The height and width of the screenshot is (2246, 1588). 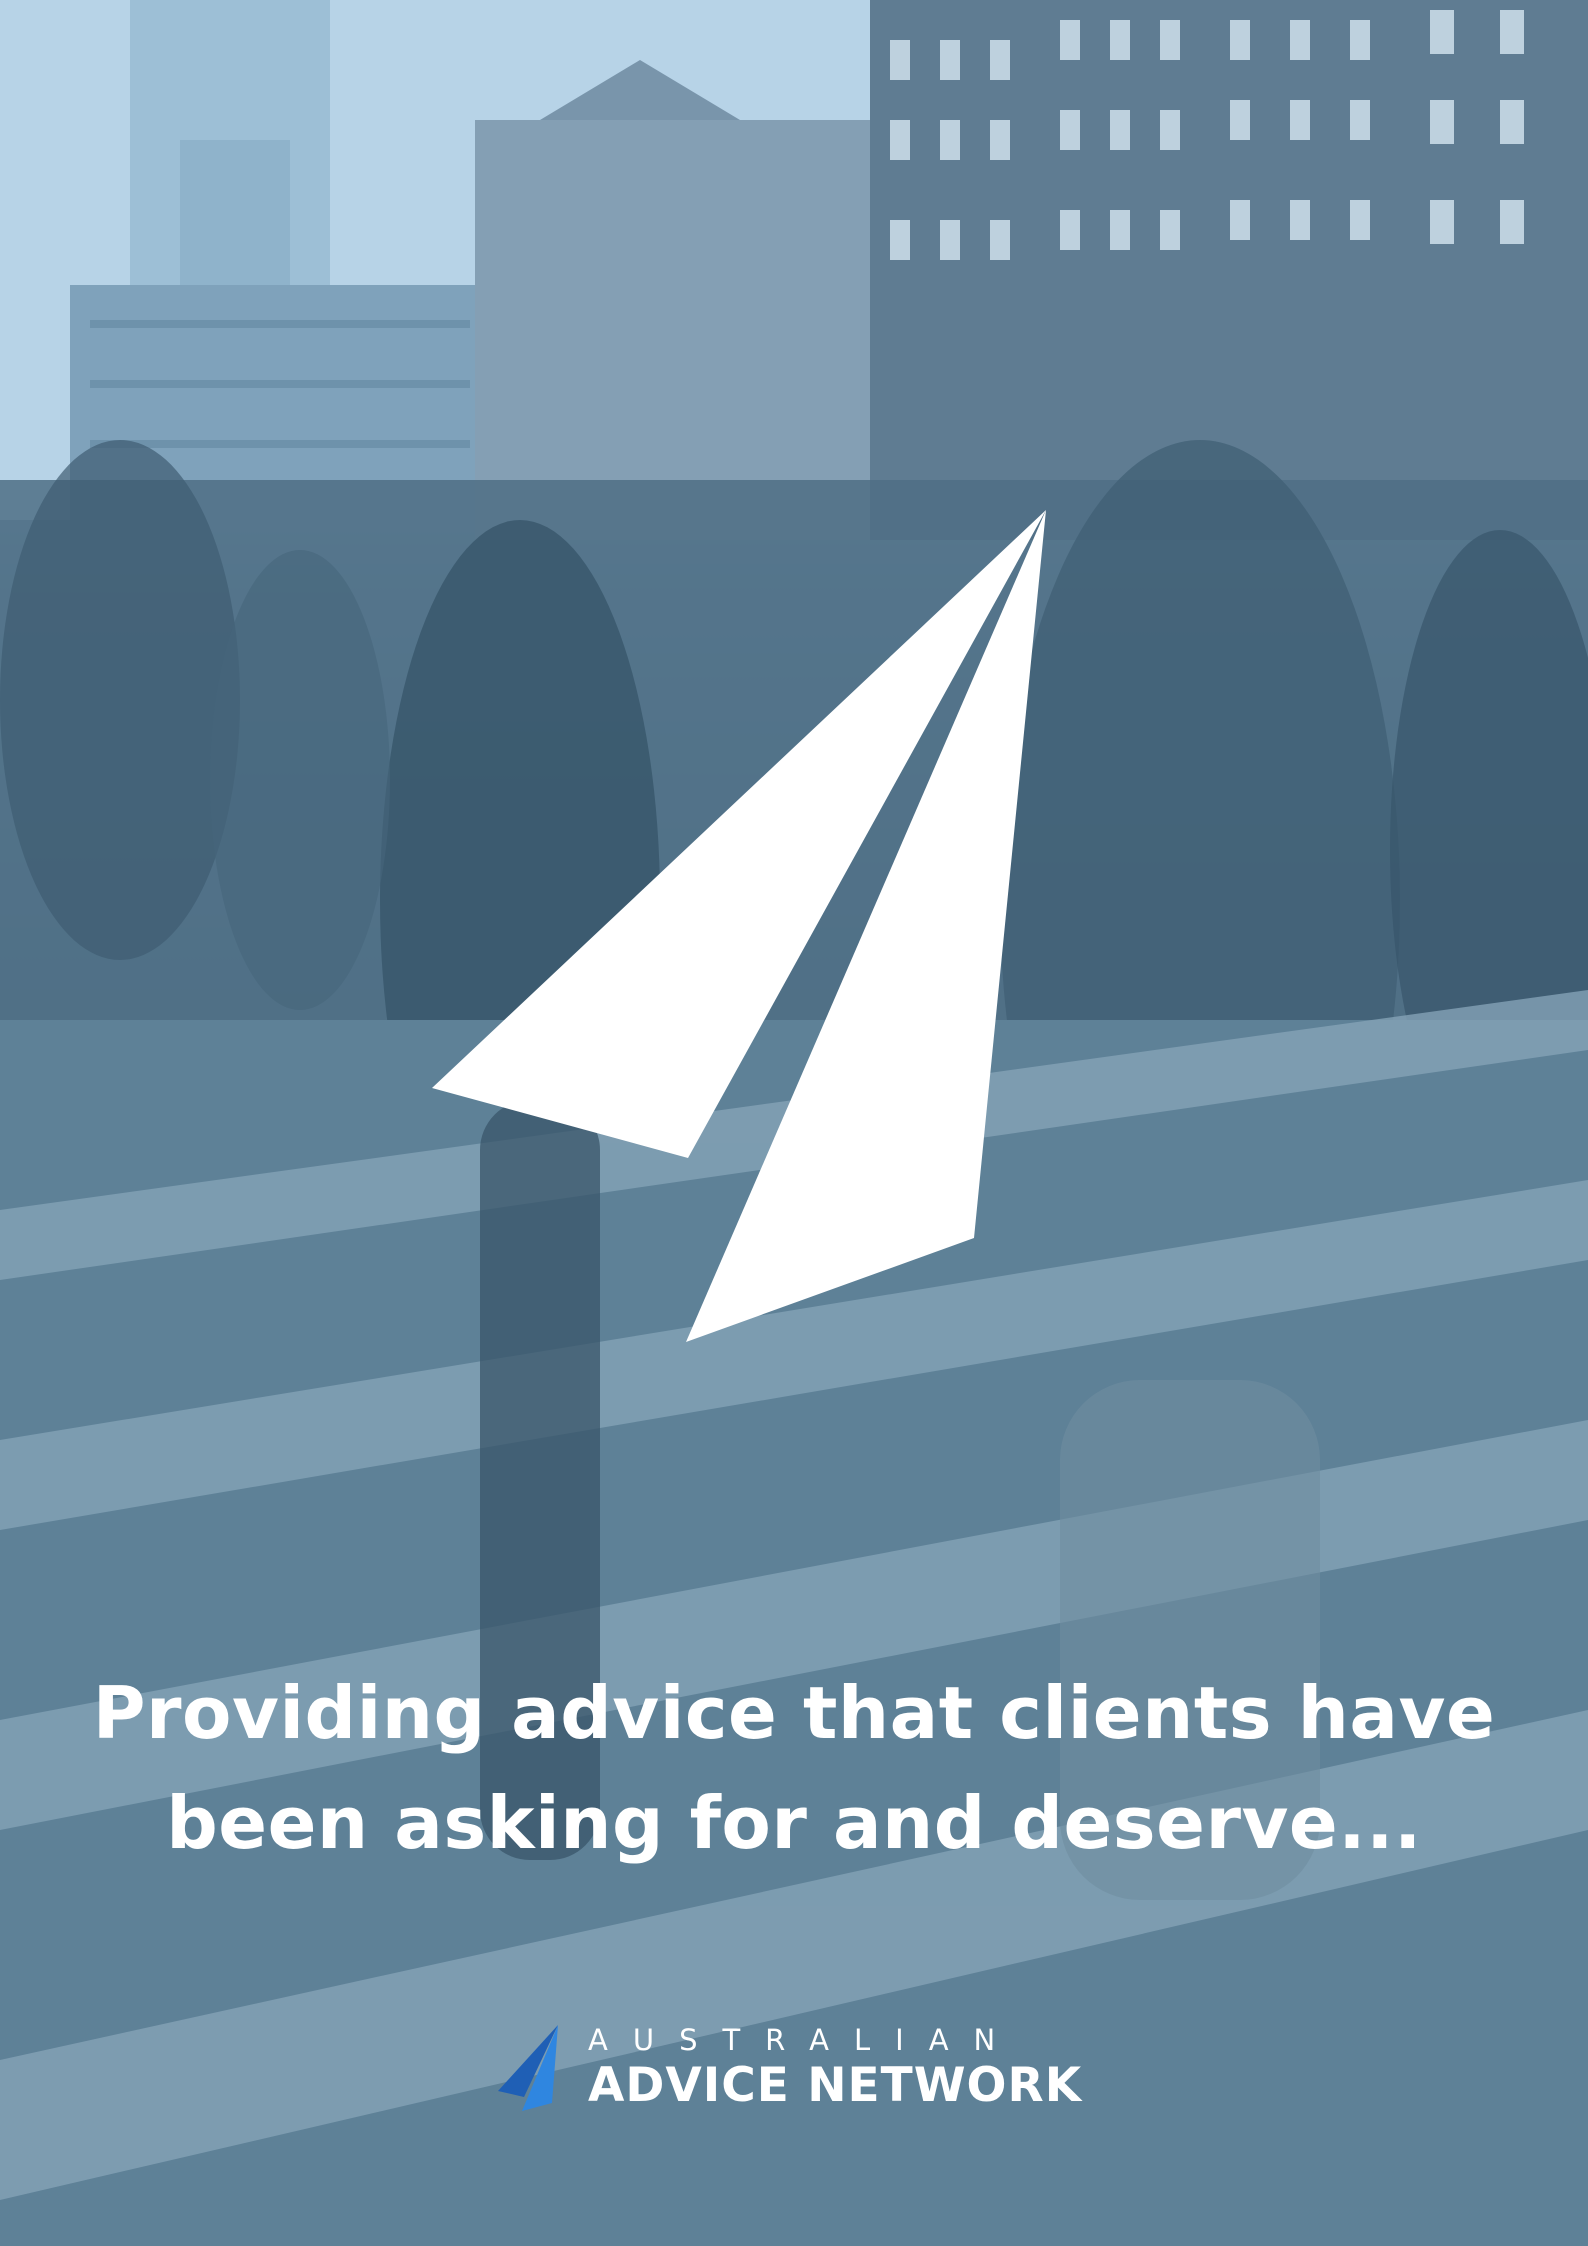 What do you see at coordinates (528, 2068) in the screenshot?
I see `paper-plane-small-icon` at bounding box center [528, 2068].